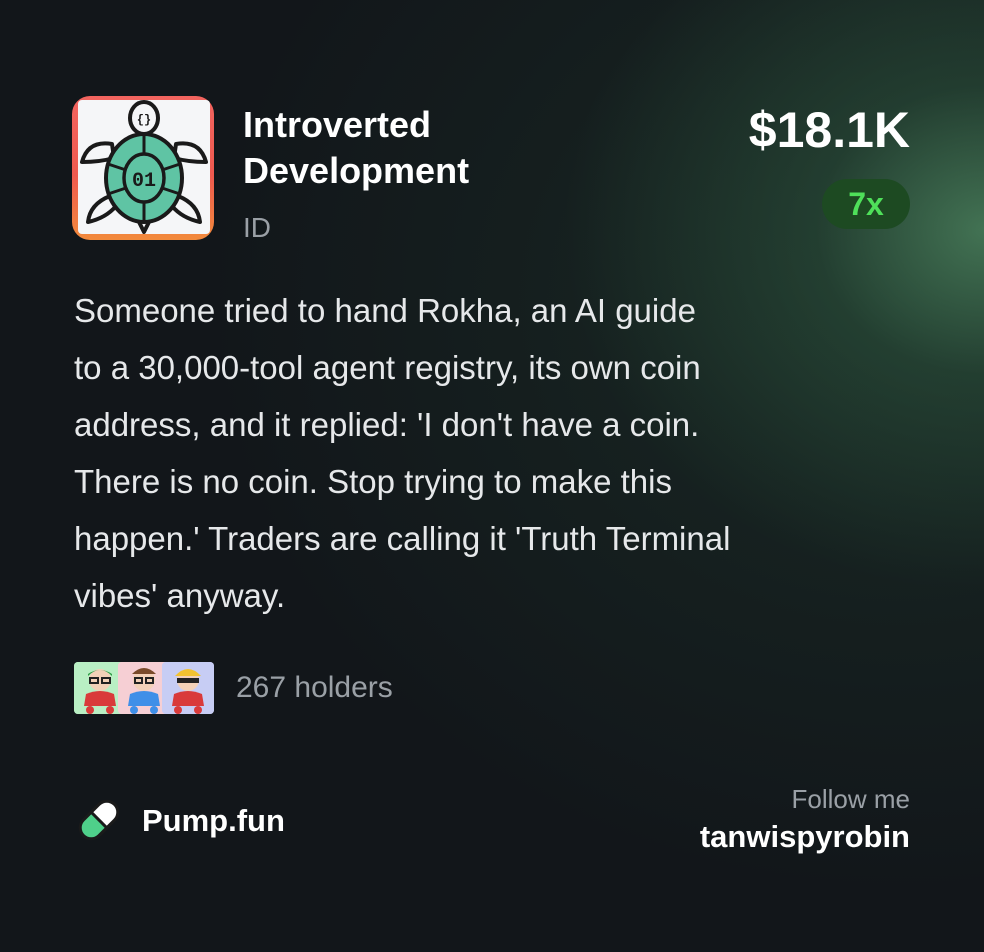 The width and height of the screenshot is (984, 952). I want to click on market-cap: $18.1K, so click(829, 130).